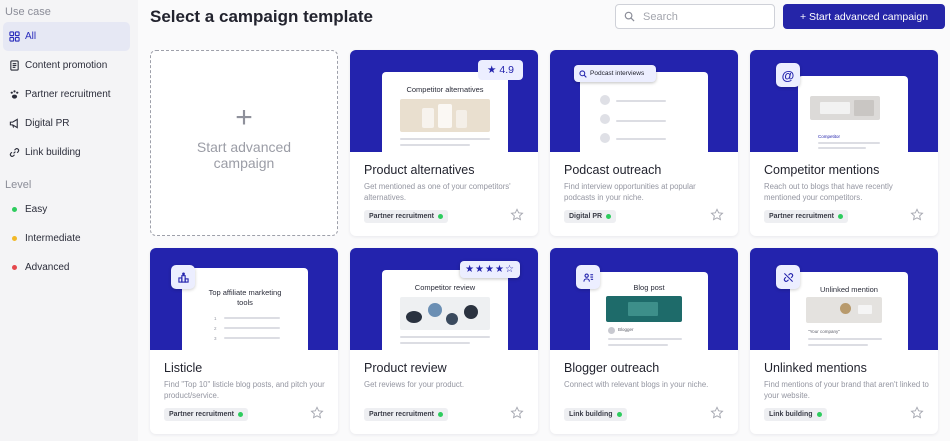  Describe the element at coordinates (586, 216) in the screenshot. I see `card-tag-label: Digital PR` at that location.